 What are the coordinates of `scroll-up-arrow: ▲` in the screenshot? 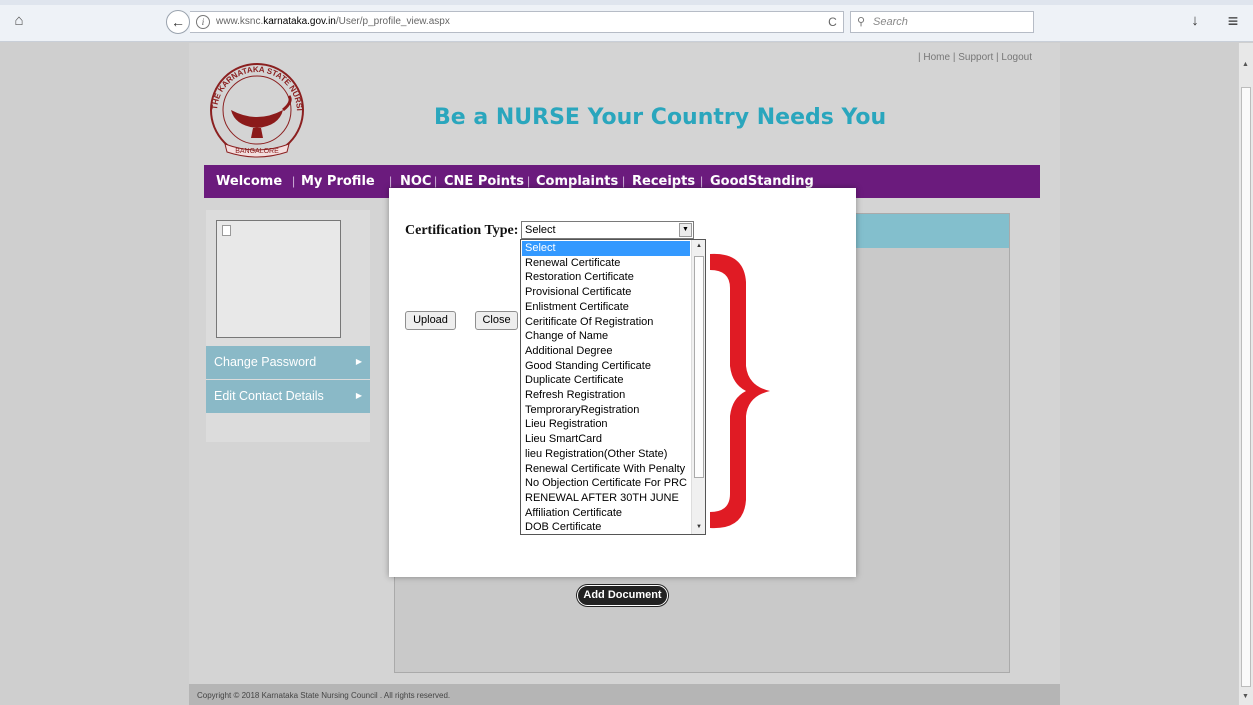 It's located at (1245, 64).